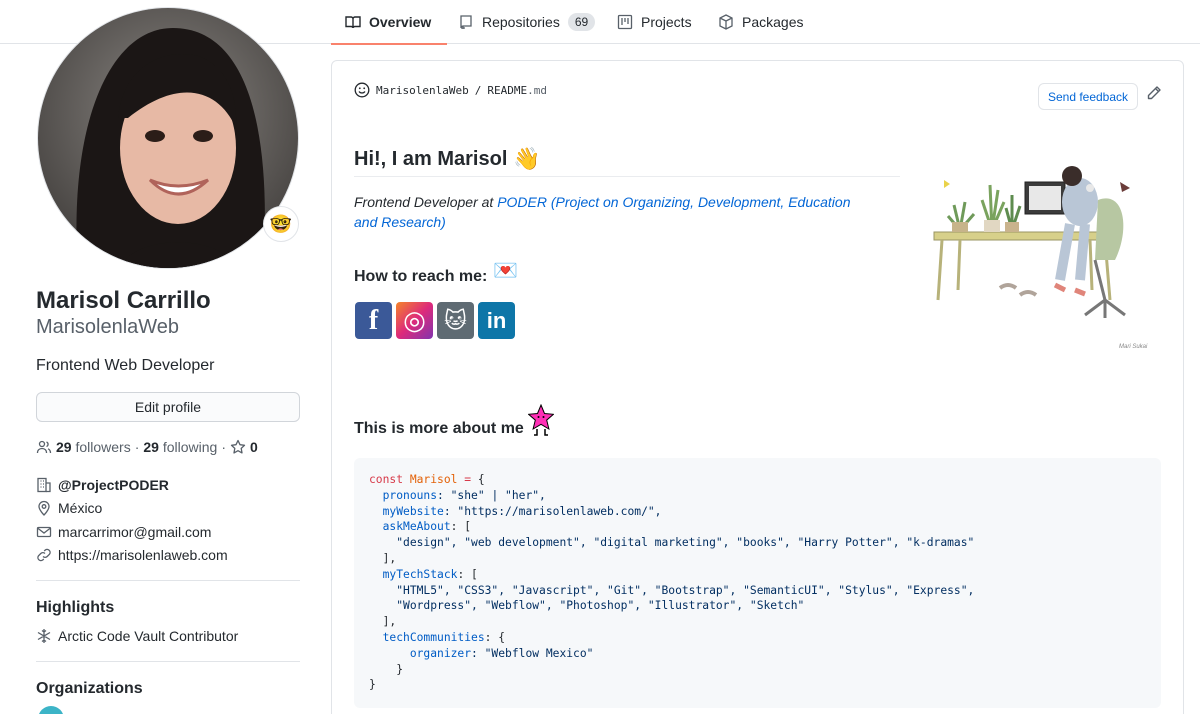 The width and height of the screenshot is (1200, 714). What do you see at coordinates (44, 447) in the screenshot?
I see `people-icon` at bounding box center [44, 447].